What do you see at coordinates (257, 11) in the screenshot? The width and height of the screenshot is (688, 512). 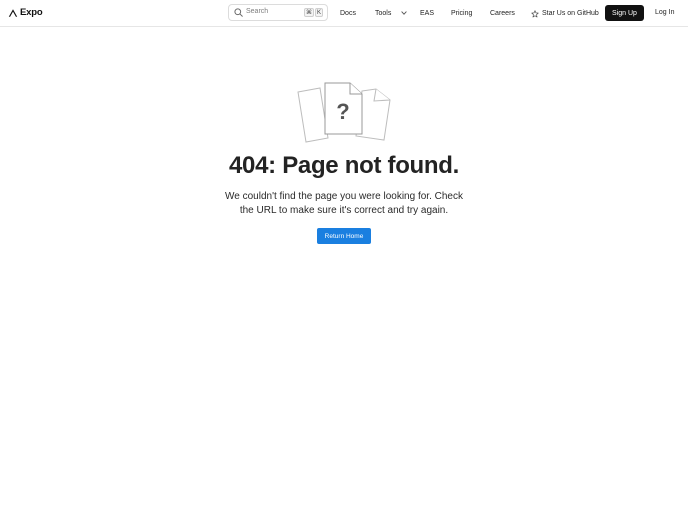 I see `search-placeholder: Search` at bounding box center [257, 11].